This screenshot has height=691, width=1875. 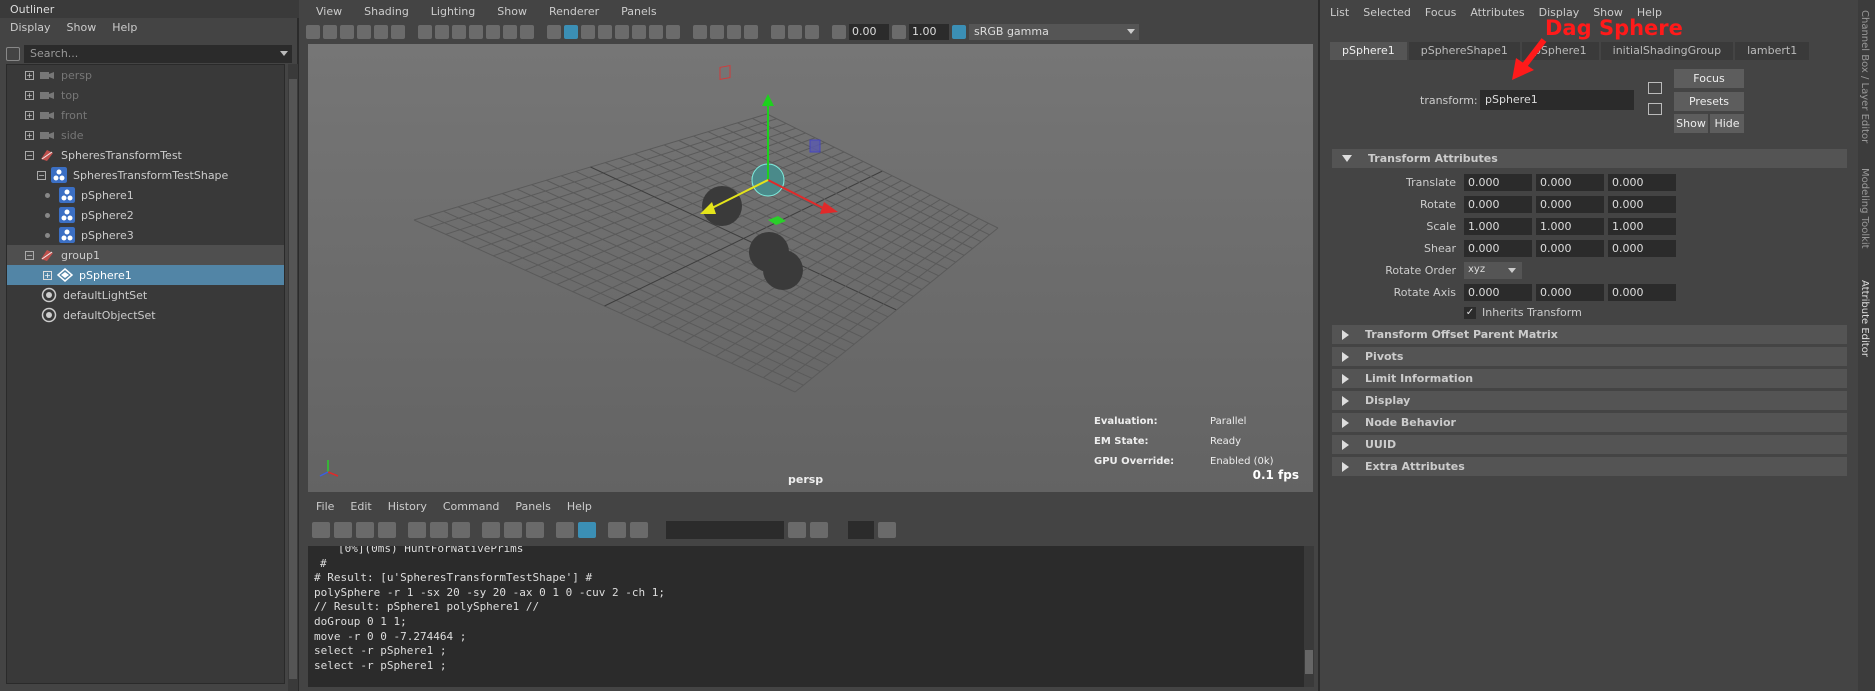 What do you see at coordinates (861, 530) in the screenshot?
I see `goto-line-input` at bounding box center [861, 530].